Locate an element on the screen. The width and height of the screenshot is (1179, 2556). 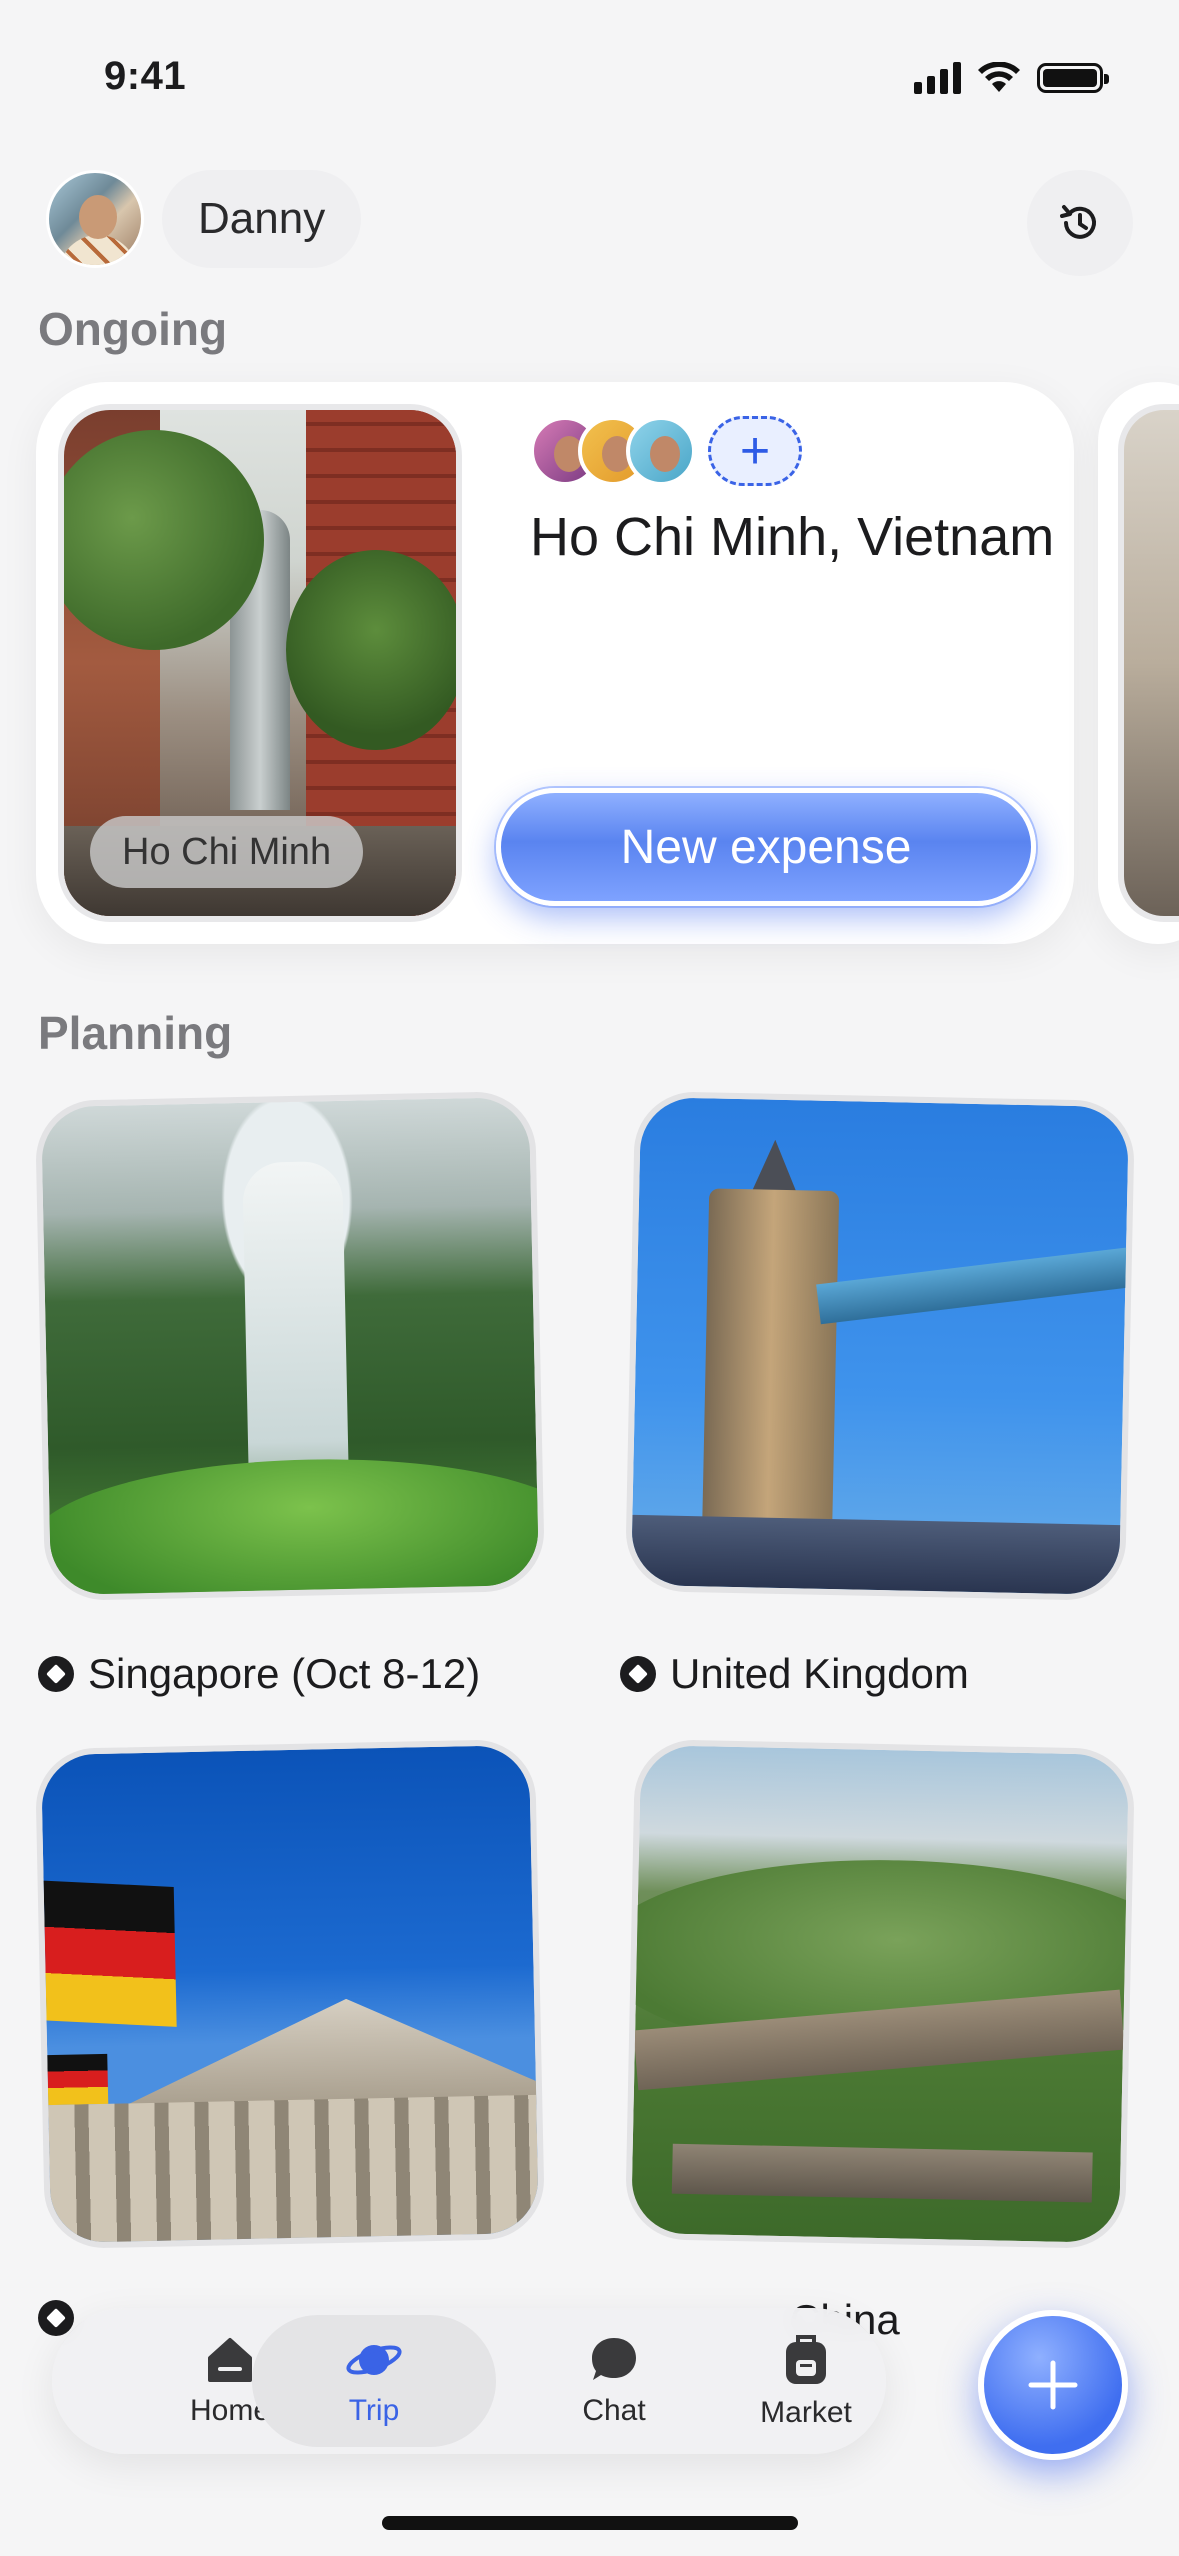
next-ongoing-card is located at coordinates (1138, 663).